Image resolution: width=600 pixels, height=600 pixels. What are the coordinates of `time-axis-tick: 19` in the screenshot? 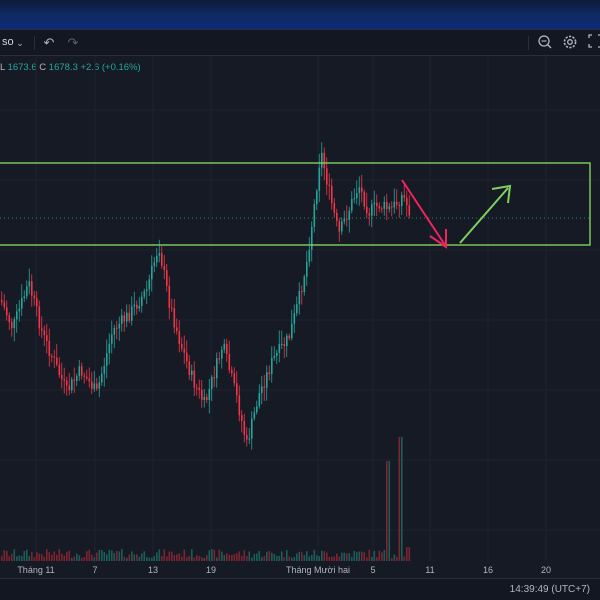 It's located at (211, 570).